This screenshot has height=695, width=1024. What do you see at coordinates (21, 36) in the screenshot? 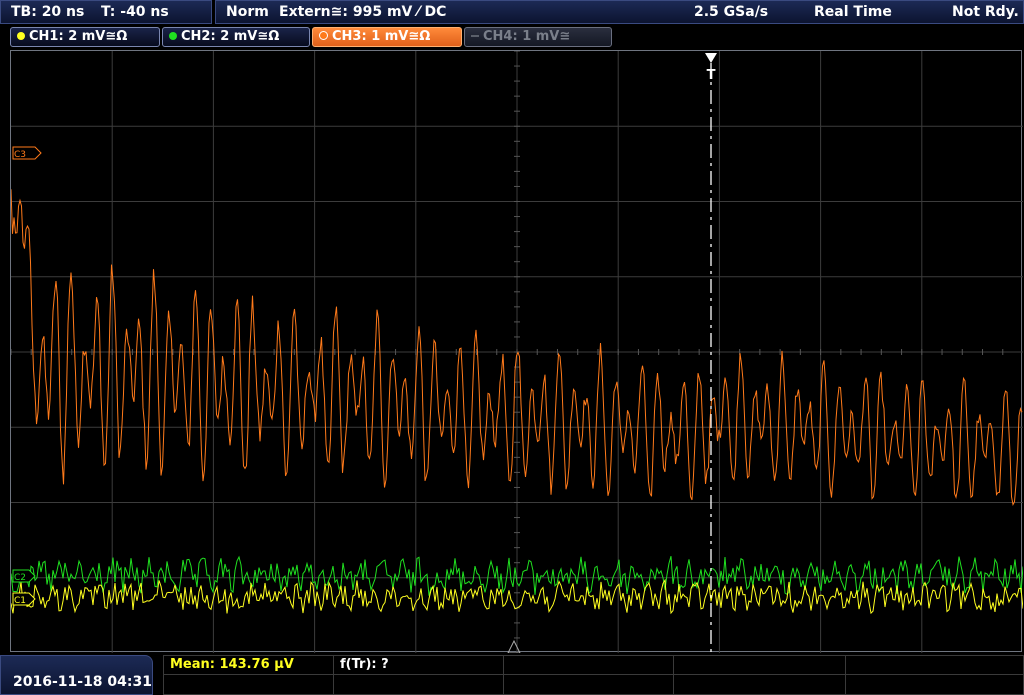
I see `ch1-dot-icon` at bounding box center [21, 36].